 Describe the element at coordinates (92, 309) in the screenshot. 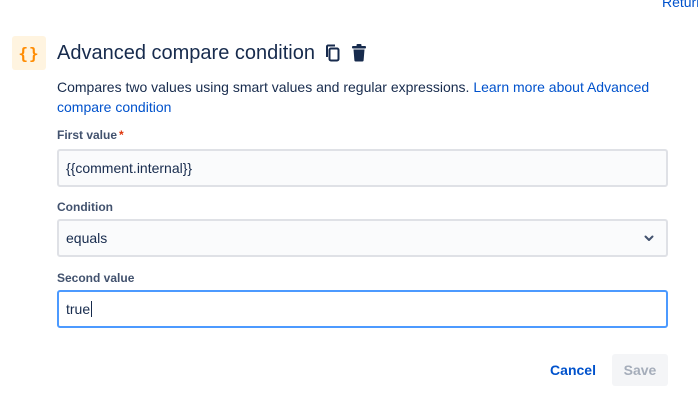

I see `text-caret` at that location.